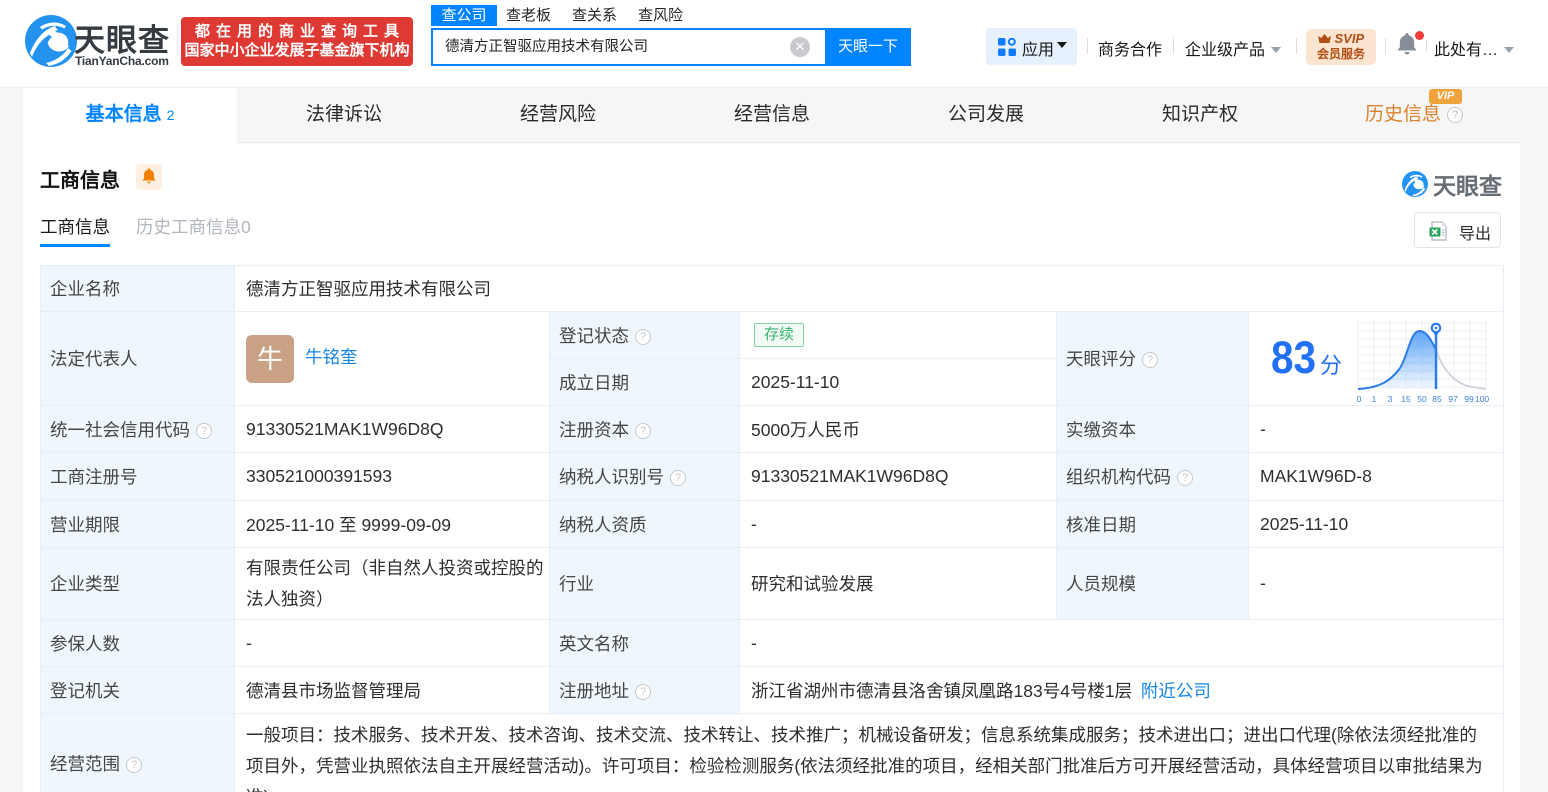 The width and height of the screenshot is (1548, 792). Describe the element at coordinates (1437, 399) in the screenshot. I see `svg-text: 85` at that location.